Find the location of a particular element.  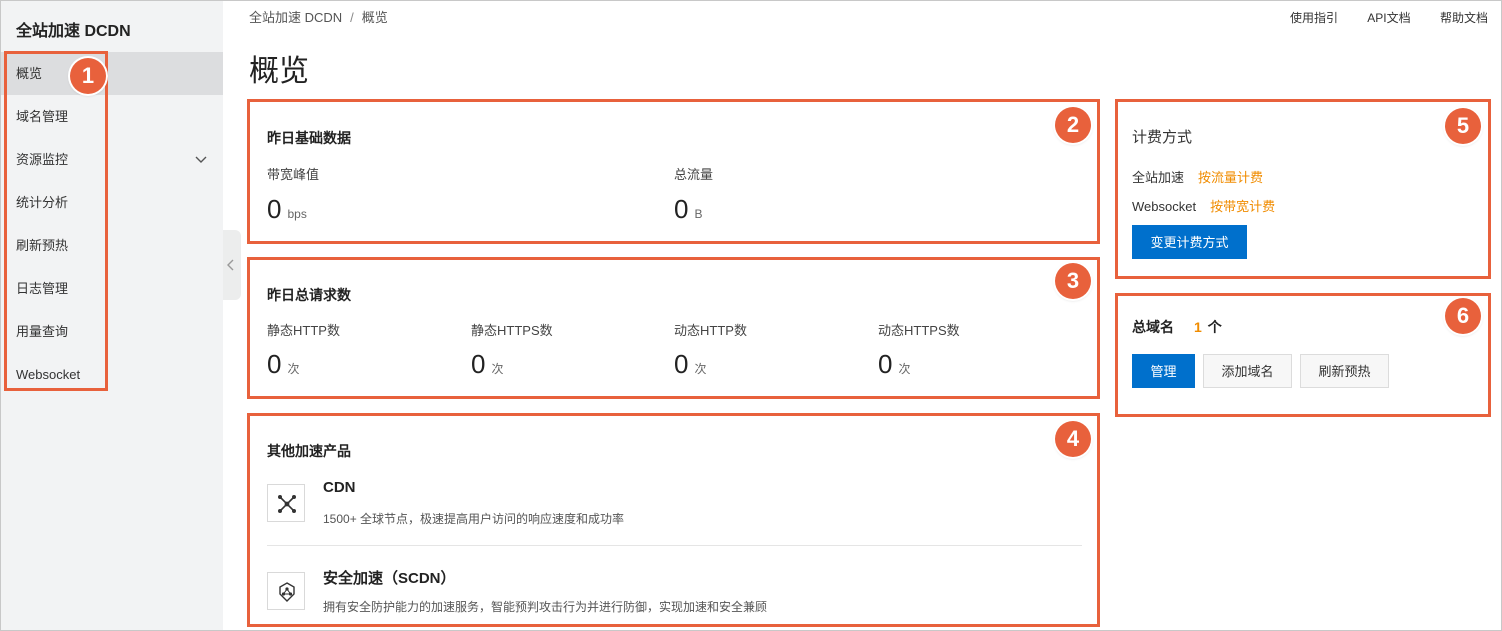

cdn-product-desc: 1500+ 全球节点，极速提高用户访问的响应速度和成功率 is located at coordinates (474, 519).